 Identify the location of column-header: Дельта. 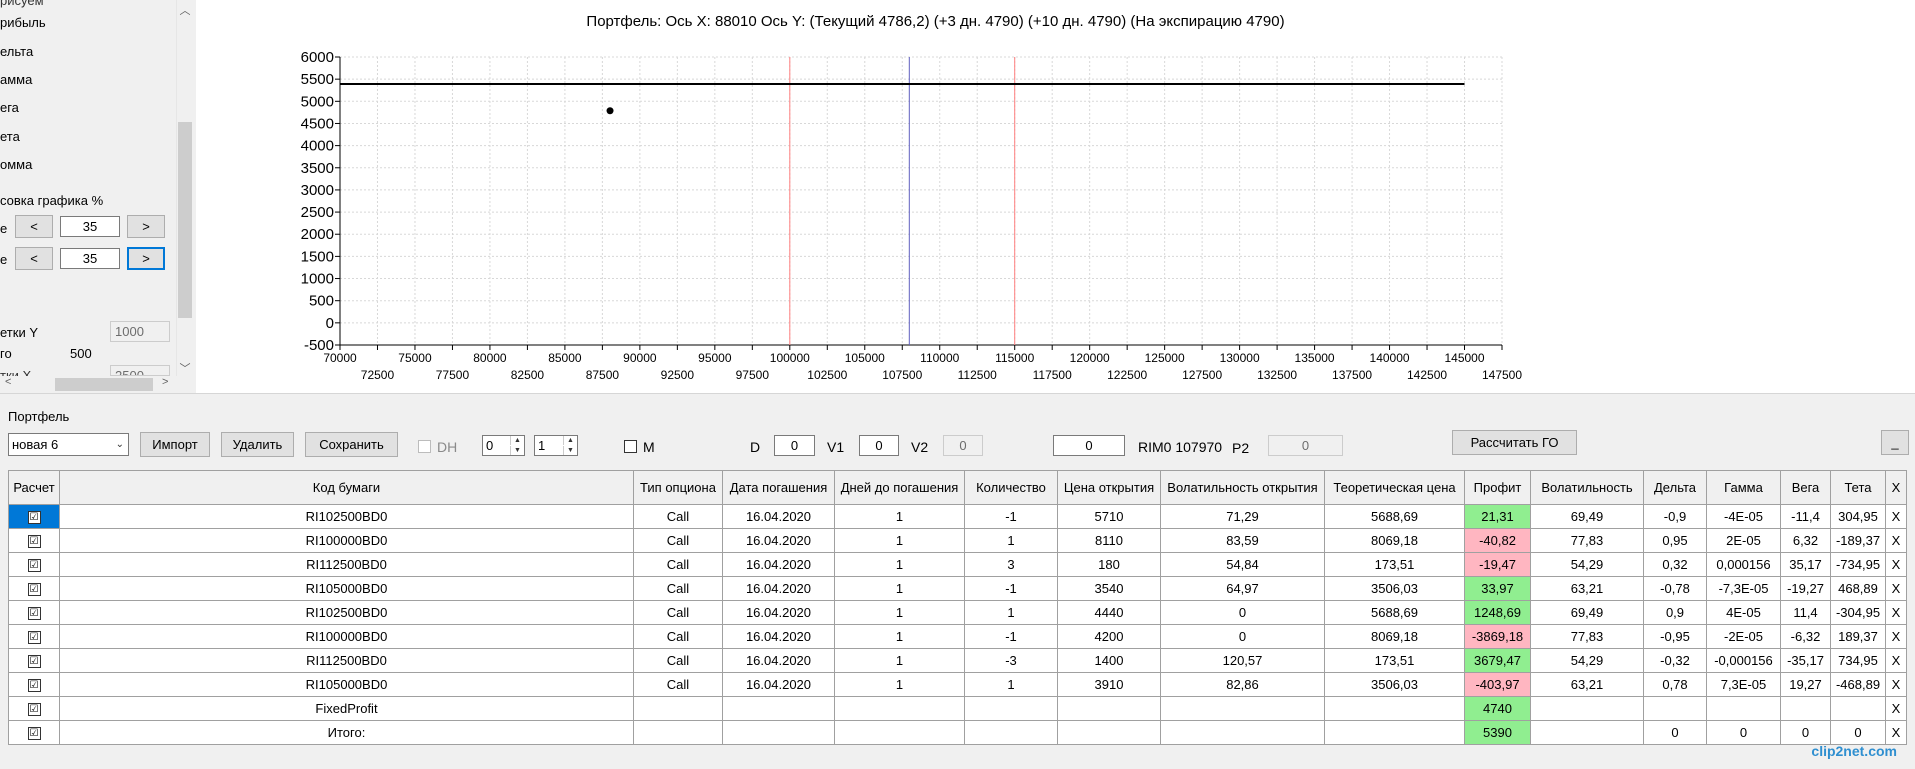
(1675, 487).